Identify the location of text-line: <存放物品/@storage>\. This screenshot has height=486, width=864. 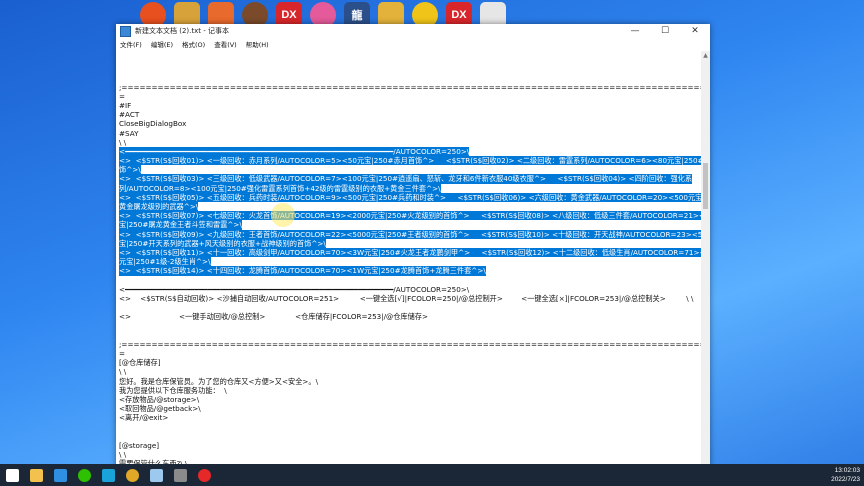
(159, 399).